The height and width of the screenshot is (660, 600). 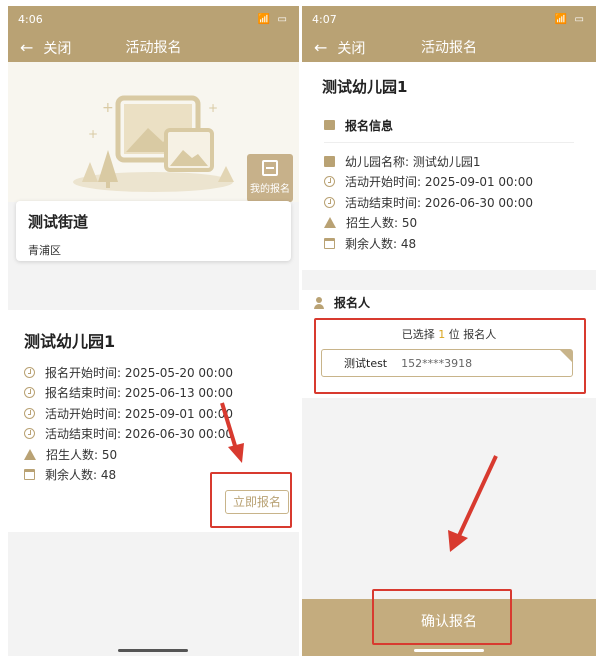 I want to click on info-text: 幼儿园名称: 测试幼儿园1, so click(x=413, y=161).